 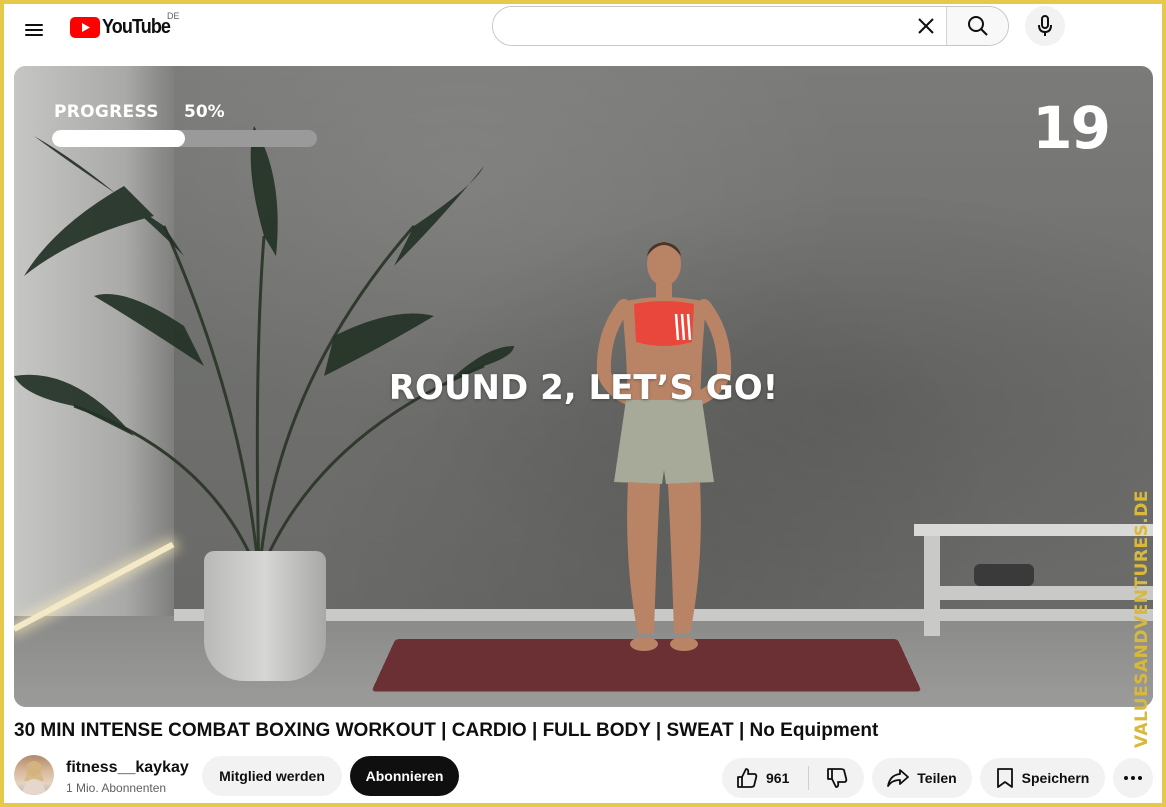 What do you see at coordinates (272, 776) in the screenshot?
I see `join-button: Mitglied werden` at bounding box center [272, 776].